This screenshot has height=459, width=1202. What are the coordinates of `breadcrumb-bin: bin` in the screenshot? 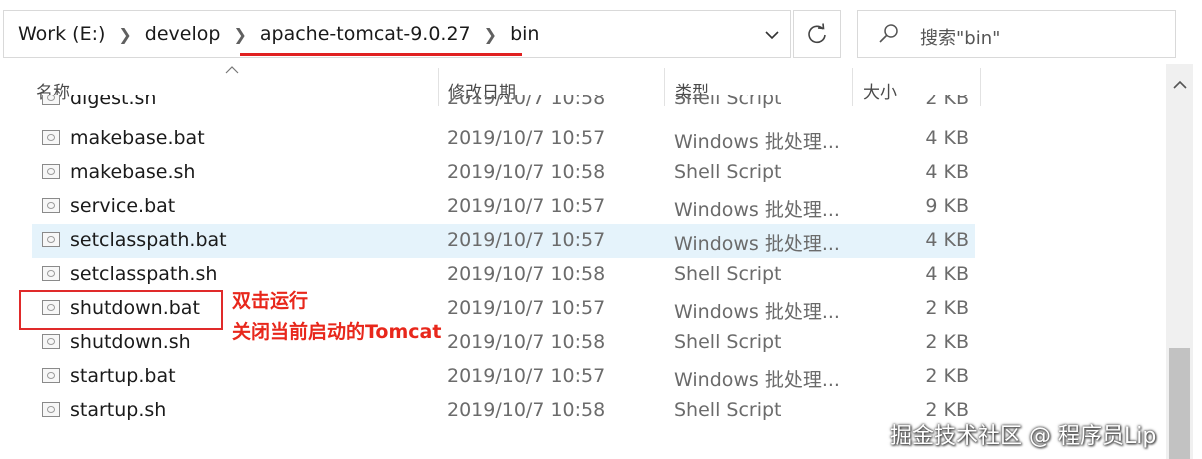 It's located at (524, 34).